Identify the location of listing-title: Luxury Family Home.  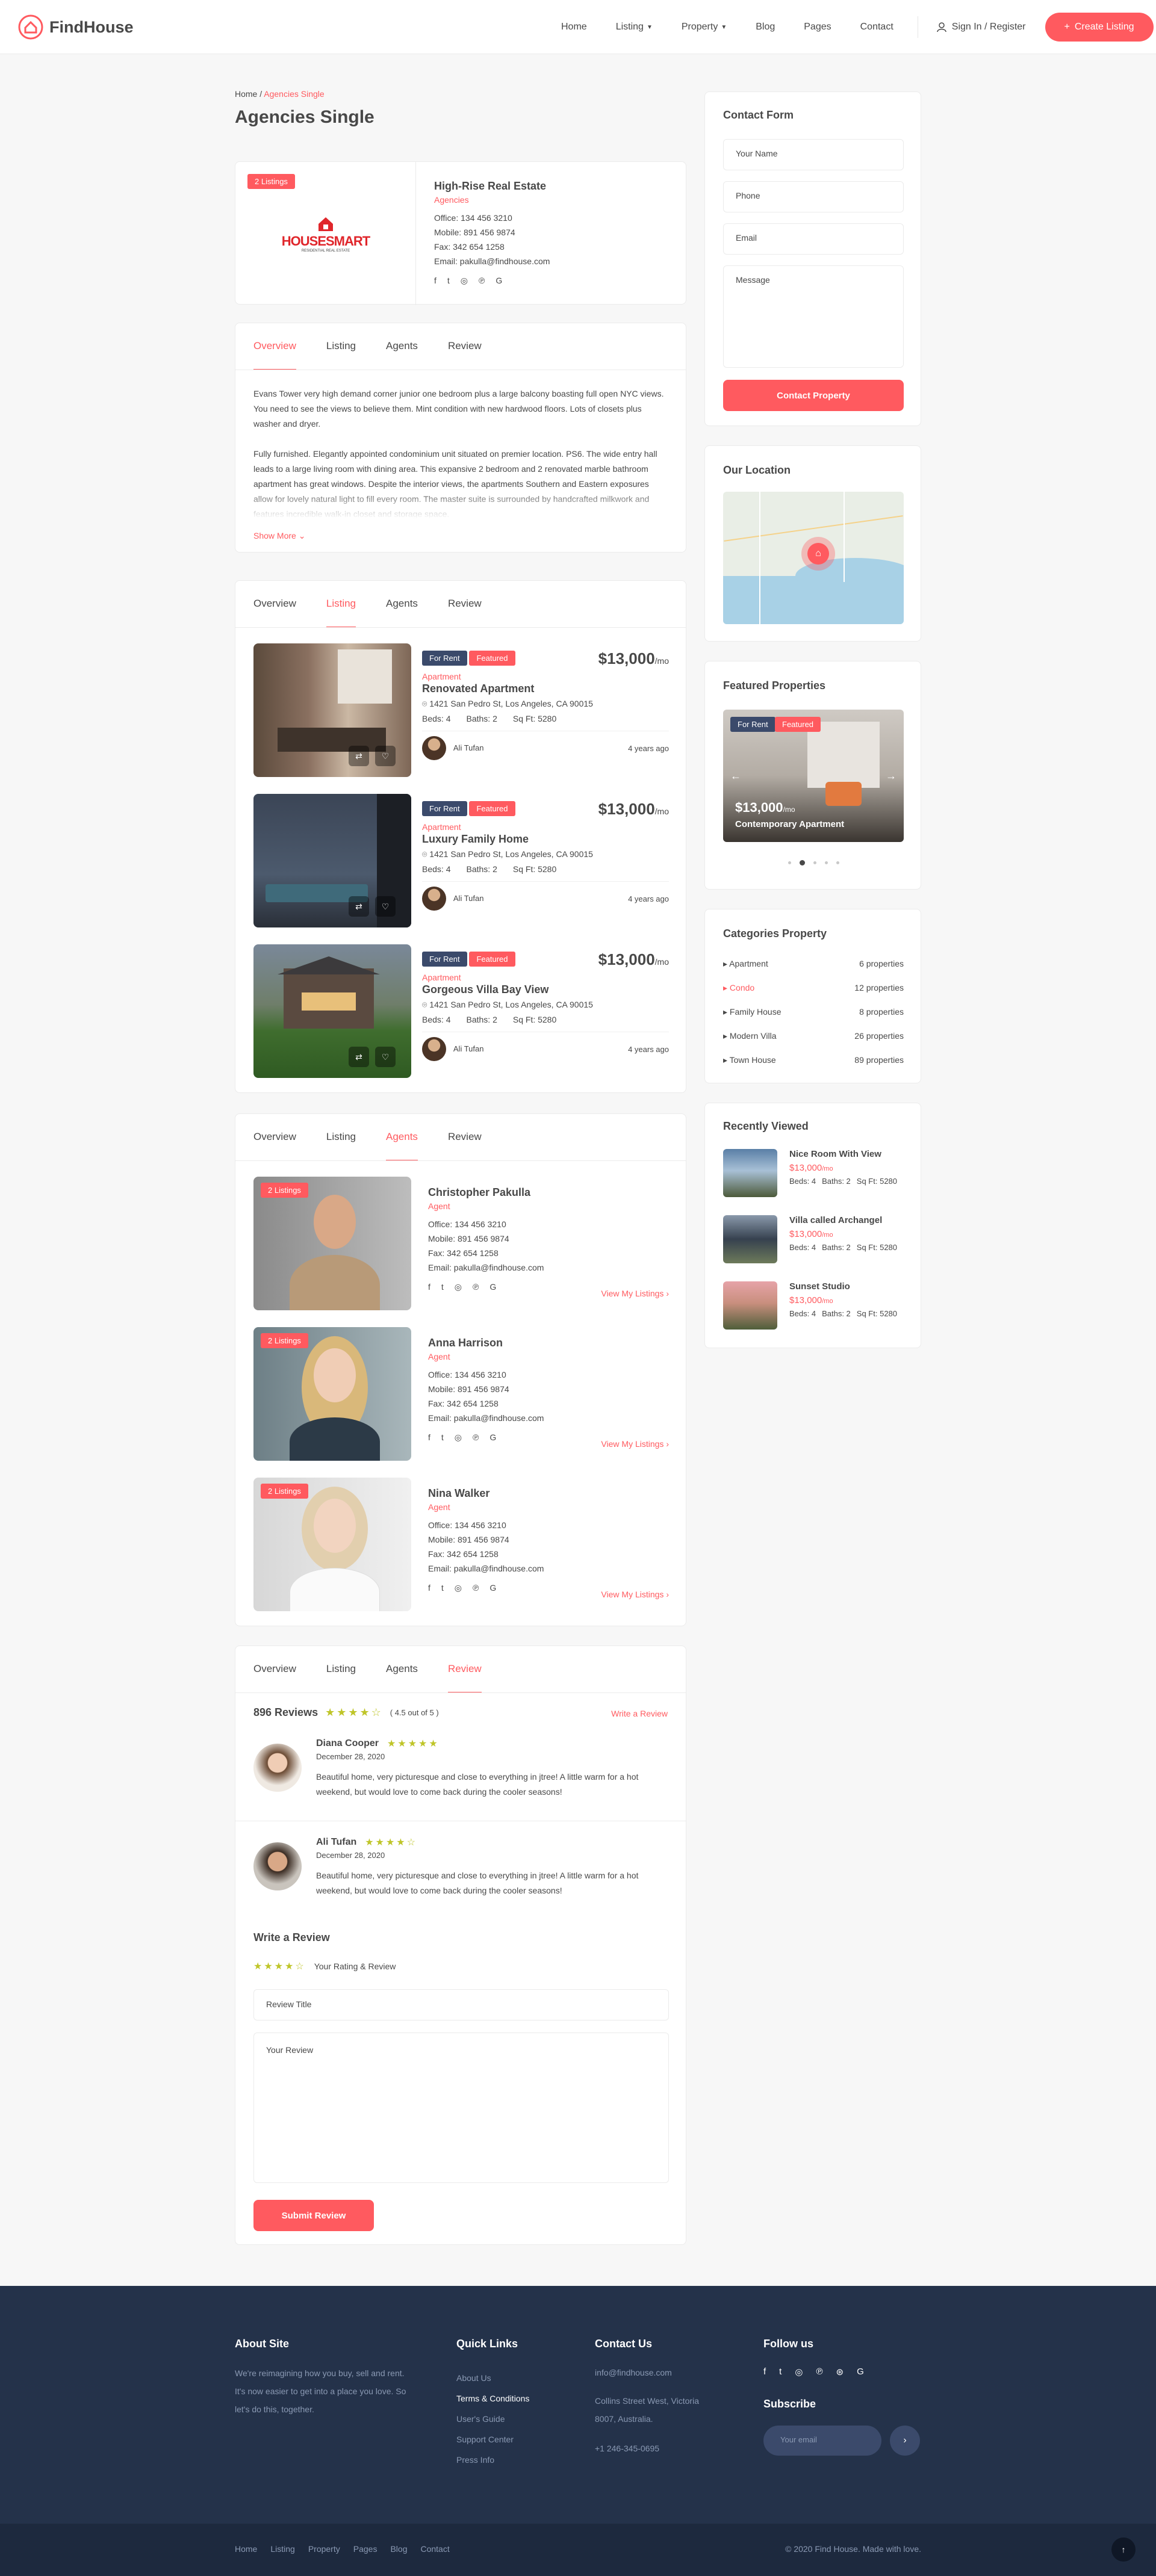
(545, 840).